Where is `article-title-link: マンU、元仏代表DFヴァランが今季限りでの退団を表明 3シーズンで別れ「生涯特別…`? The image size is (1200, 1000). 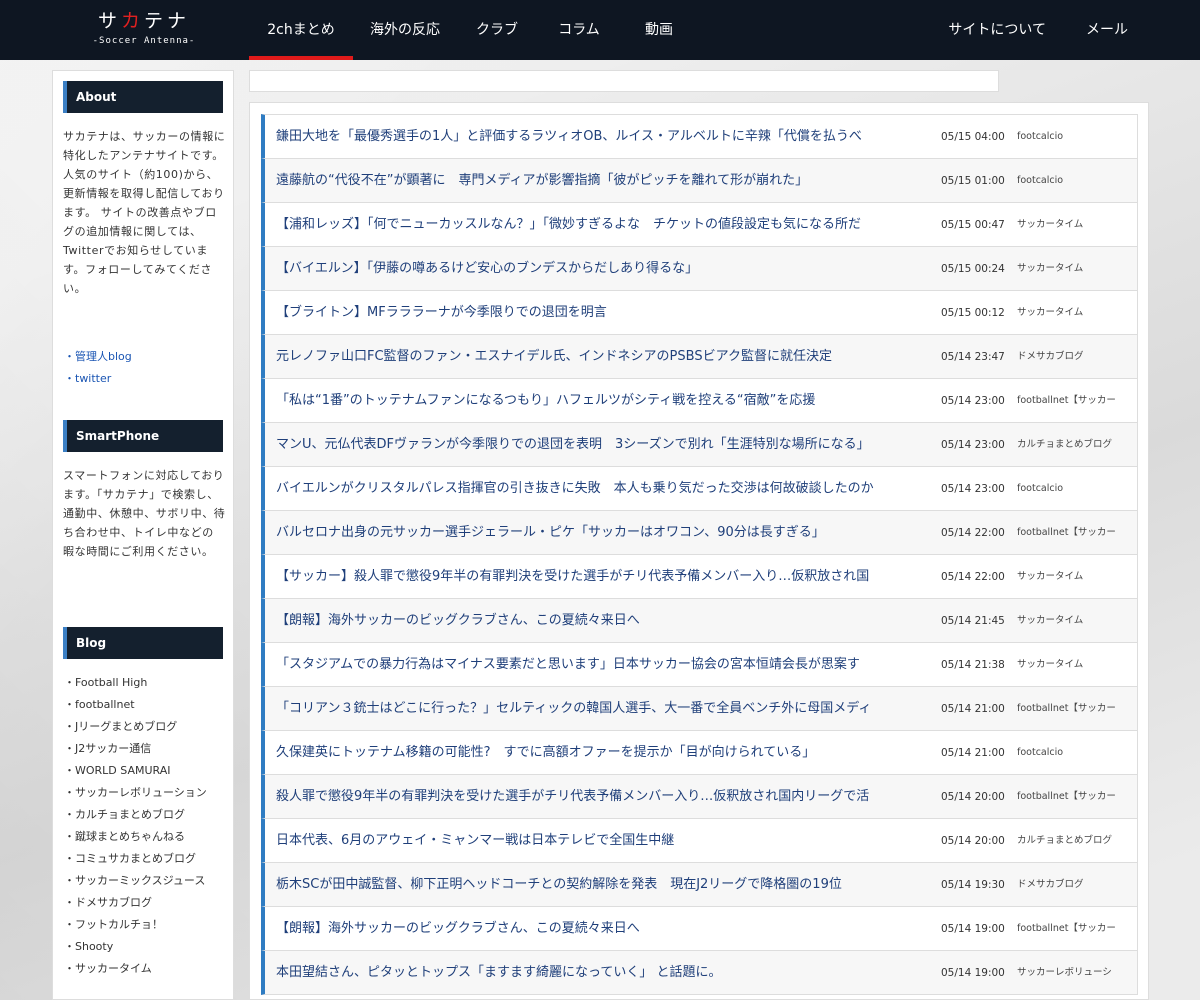 article-title-link: マンU、元仏代表DFヴァランが今季限りでの退団を表明 3シーズンで別れ「生涯特別… is located at coordinates (601, 445).